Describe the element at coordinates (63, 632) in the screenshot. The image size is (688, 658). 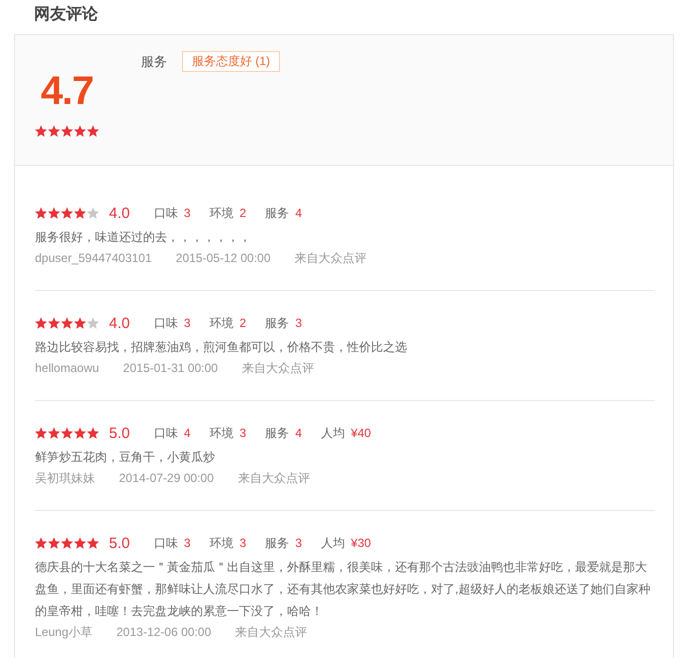
I see `reviewer-name: Leung小草` at that location.